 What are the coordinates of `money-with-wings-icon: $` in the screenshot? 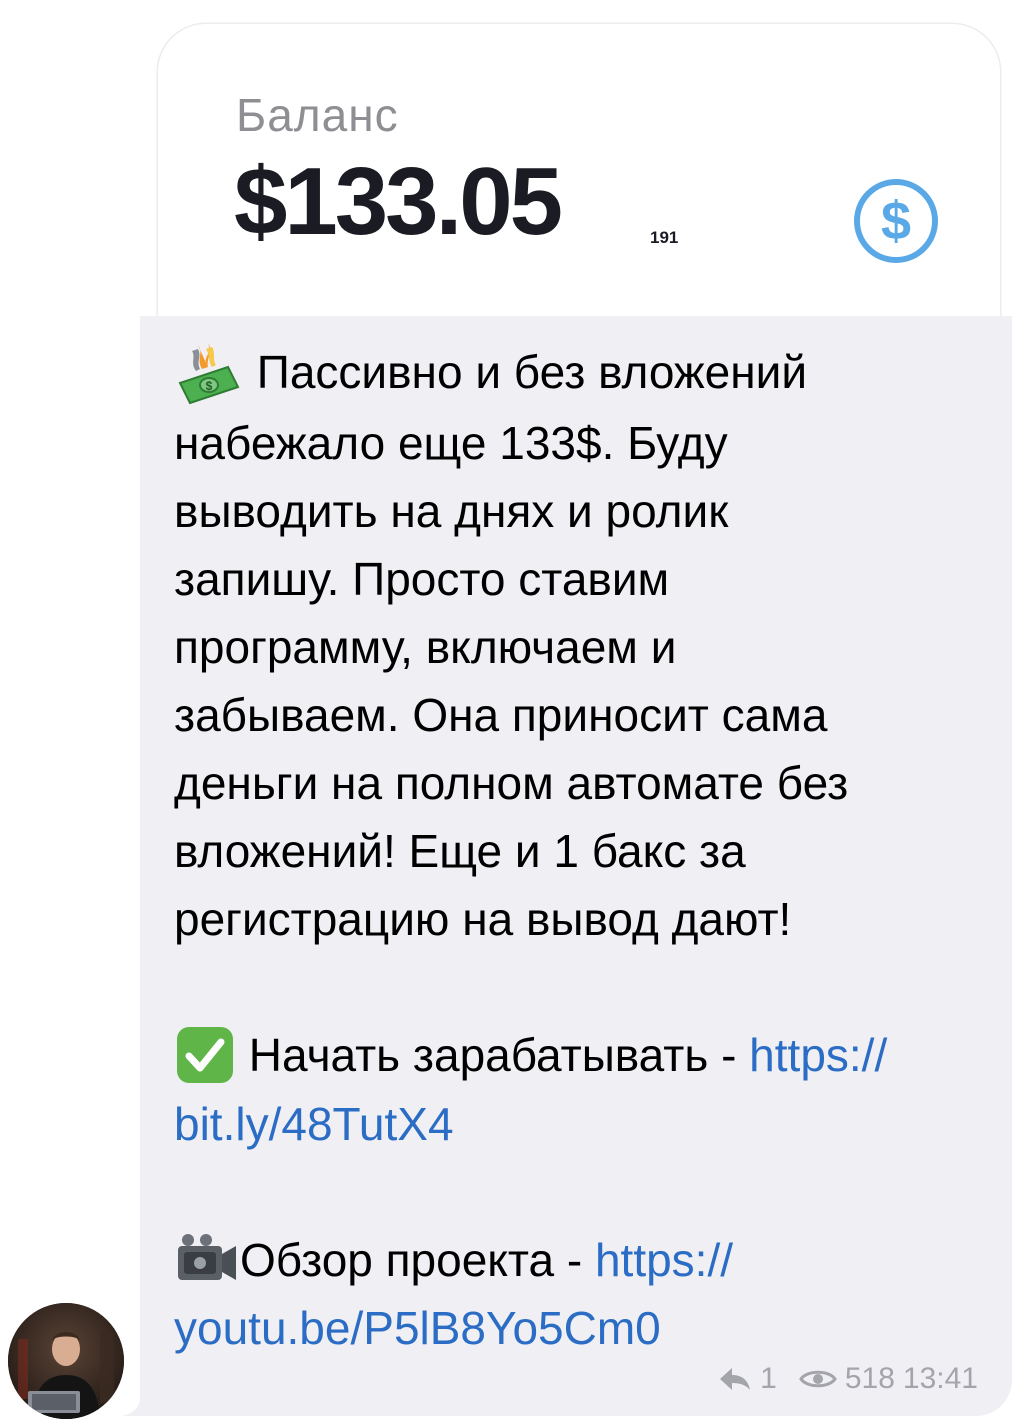 It's located at (209, 373).